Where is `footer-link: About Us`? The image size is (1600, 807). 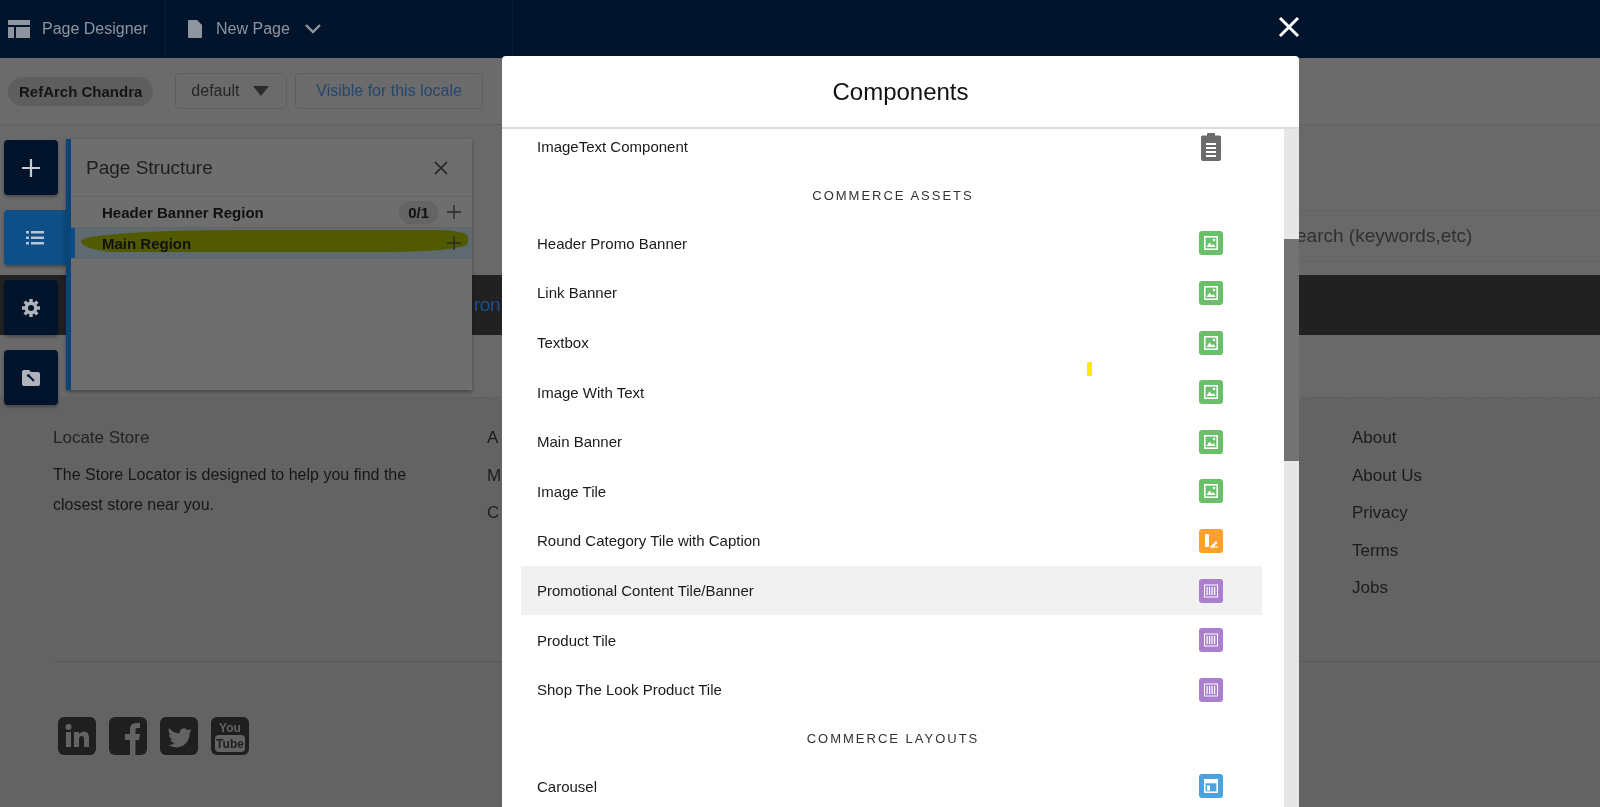 footer-link: About Us is located at coordinates (1387, 475).